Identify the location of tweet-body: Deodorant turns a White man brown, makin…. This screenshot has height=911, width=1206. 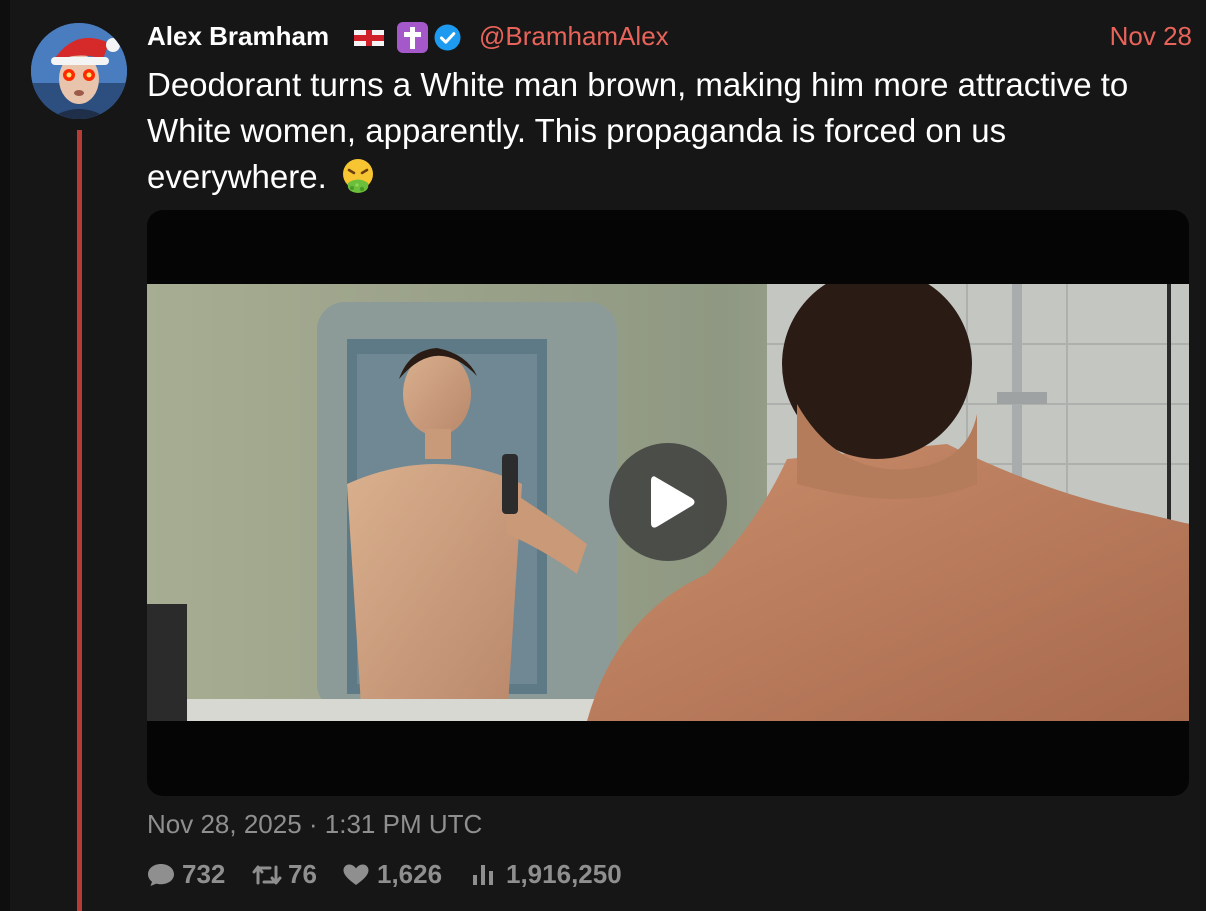
(638, 130).